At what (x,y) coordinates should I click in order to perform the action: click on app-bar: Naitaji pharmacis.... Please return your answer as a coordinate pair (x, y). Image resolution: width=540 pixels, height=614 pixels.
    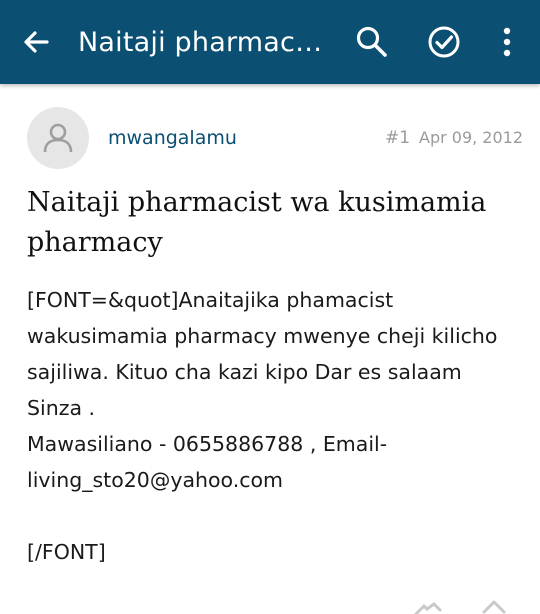
    Looking at the image, I should click on (270, 42).